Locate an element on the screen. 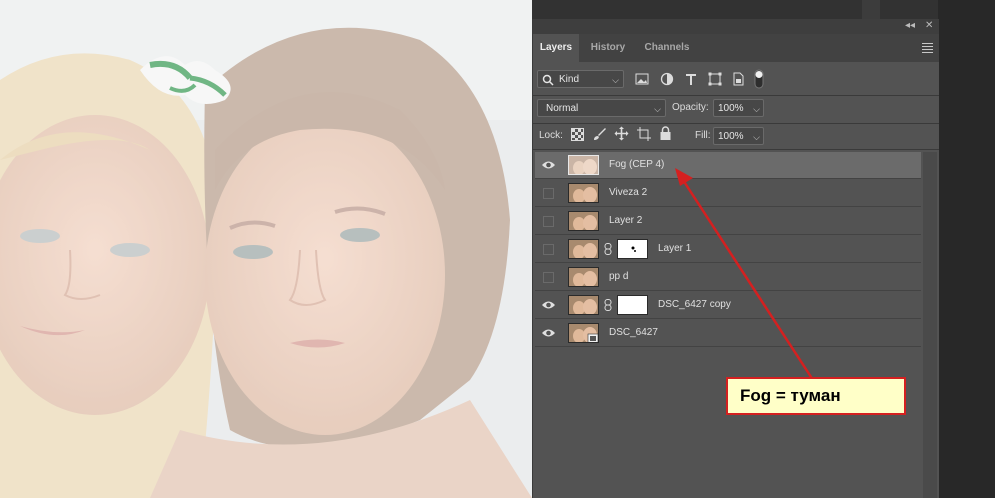  lock-artboard-icon is located at coordinates (644, 134).